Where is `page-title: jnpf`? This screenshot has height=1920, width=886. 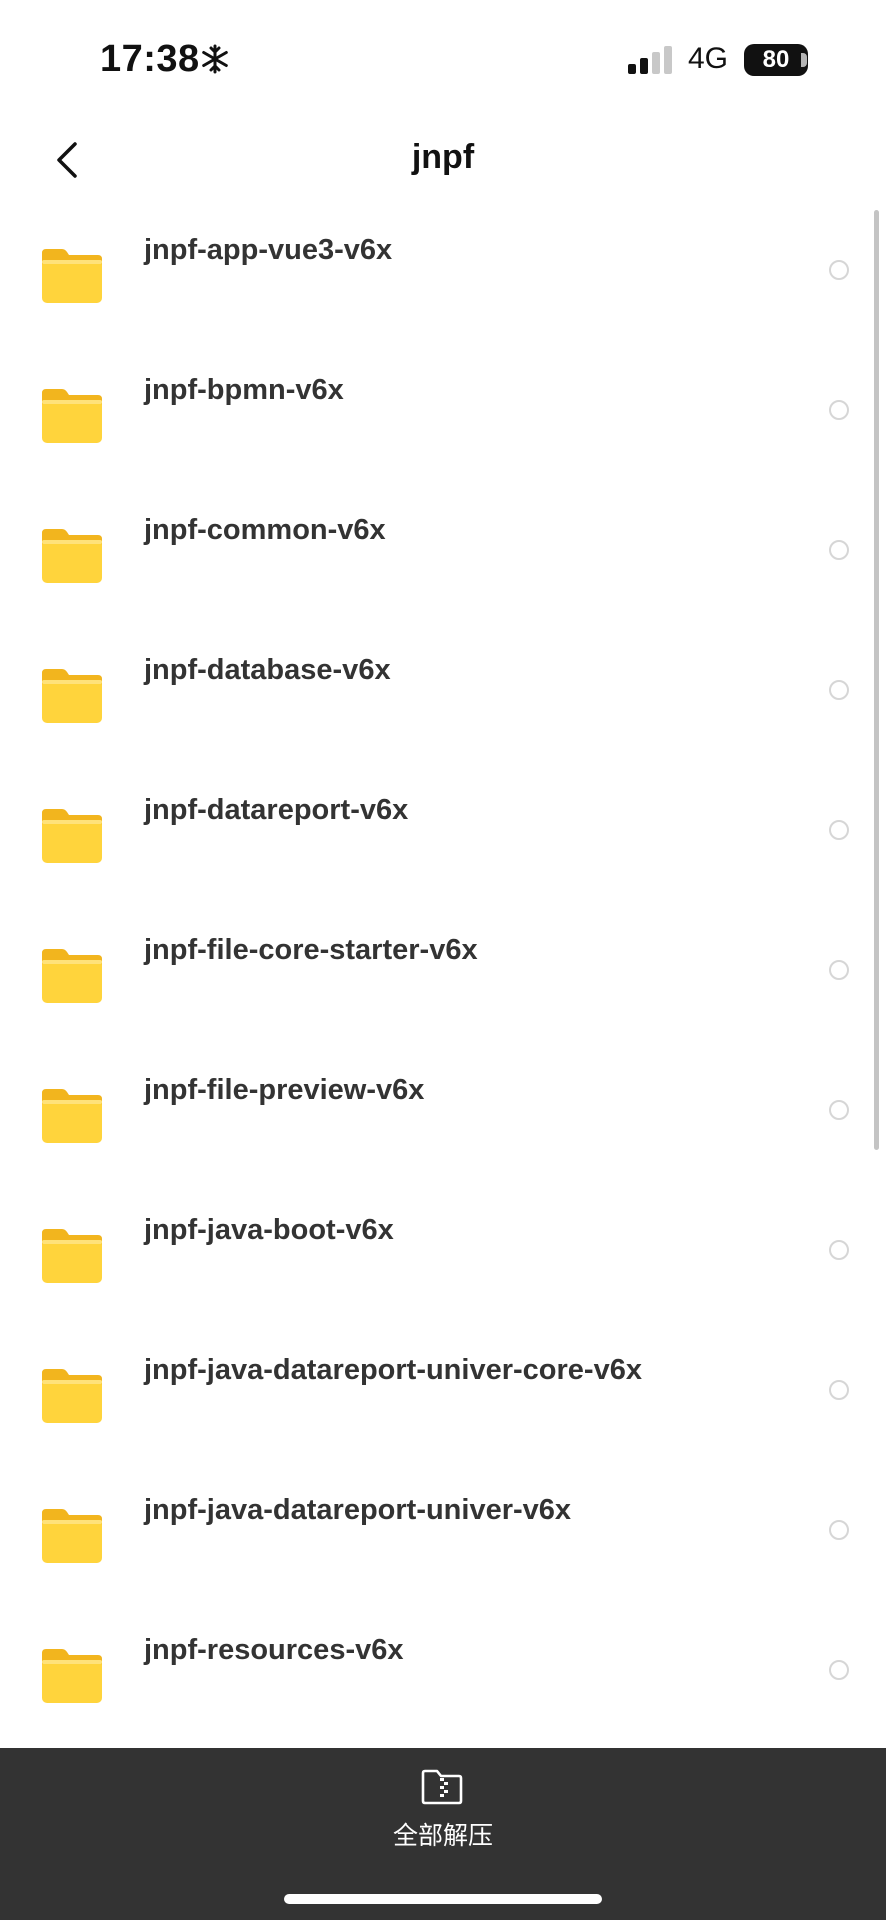 page-title: jnpf is located at coordinates (443, 157).